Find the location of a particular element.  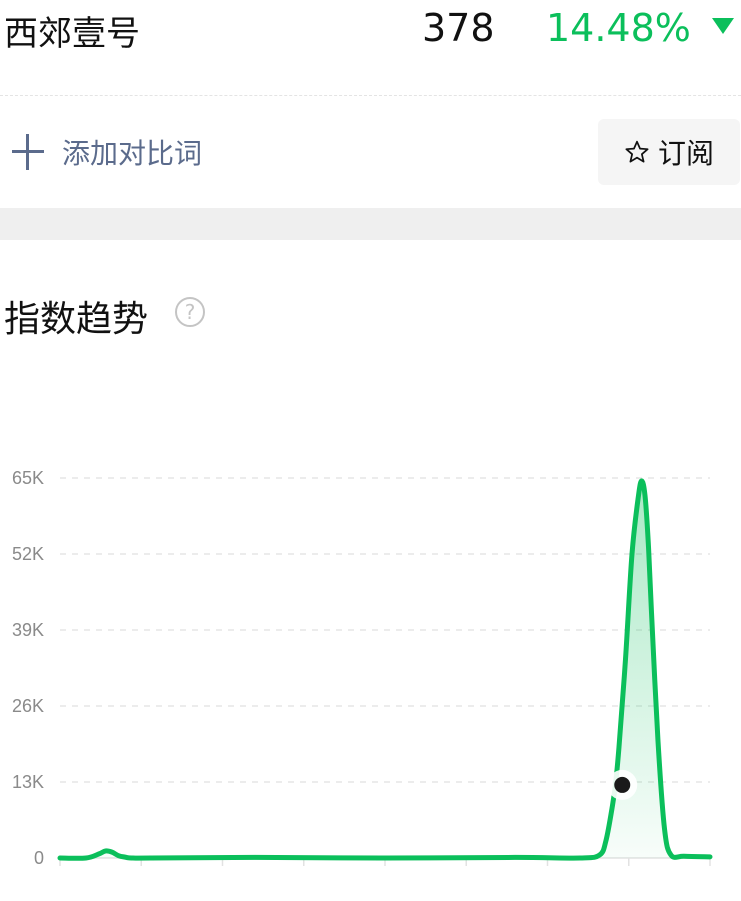

y-tick-label: 52K is located at coordinates (28, 554).